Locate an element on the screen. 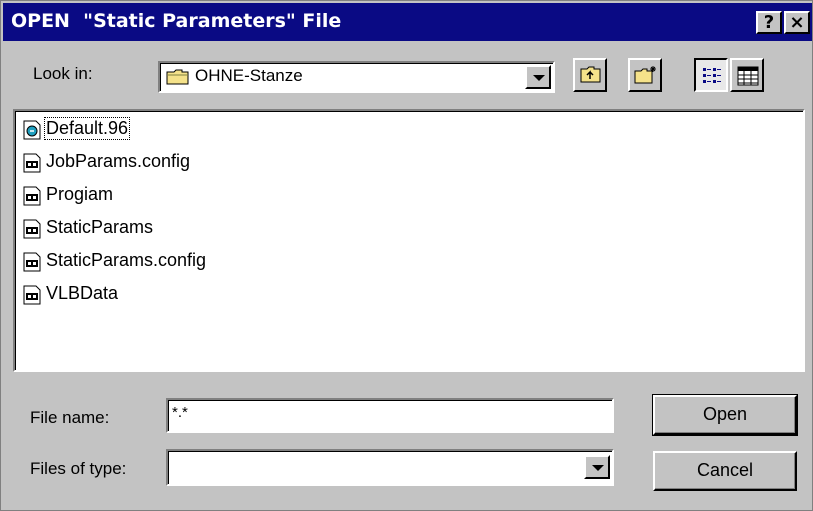 This screenshot has width=813, height=511. look-in-label: Look in: is located at coordinates (63, 73).